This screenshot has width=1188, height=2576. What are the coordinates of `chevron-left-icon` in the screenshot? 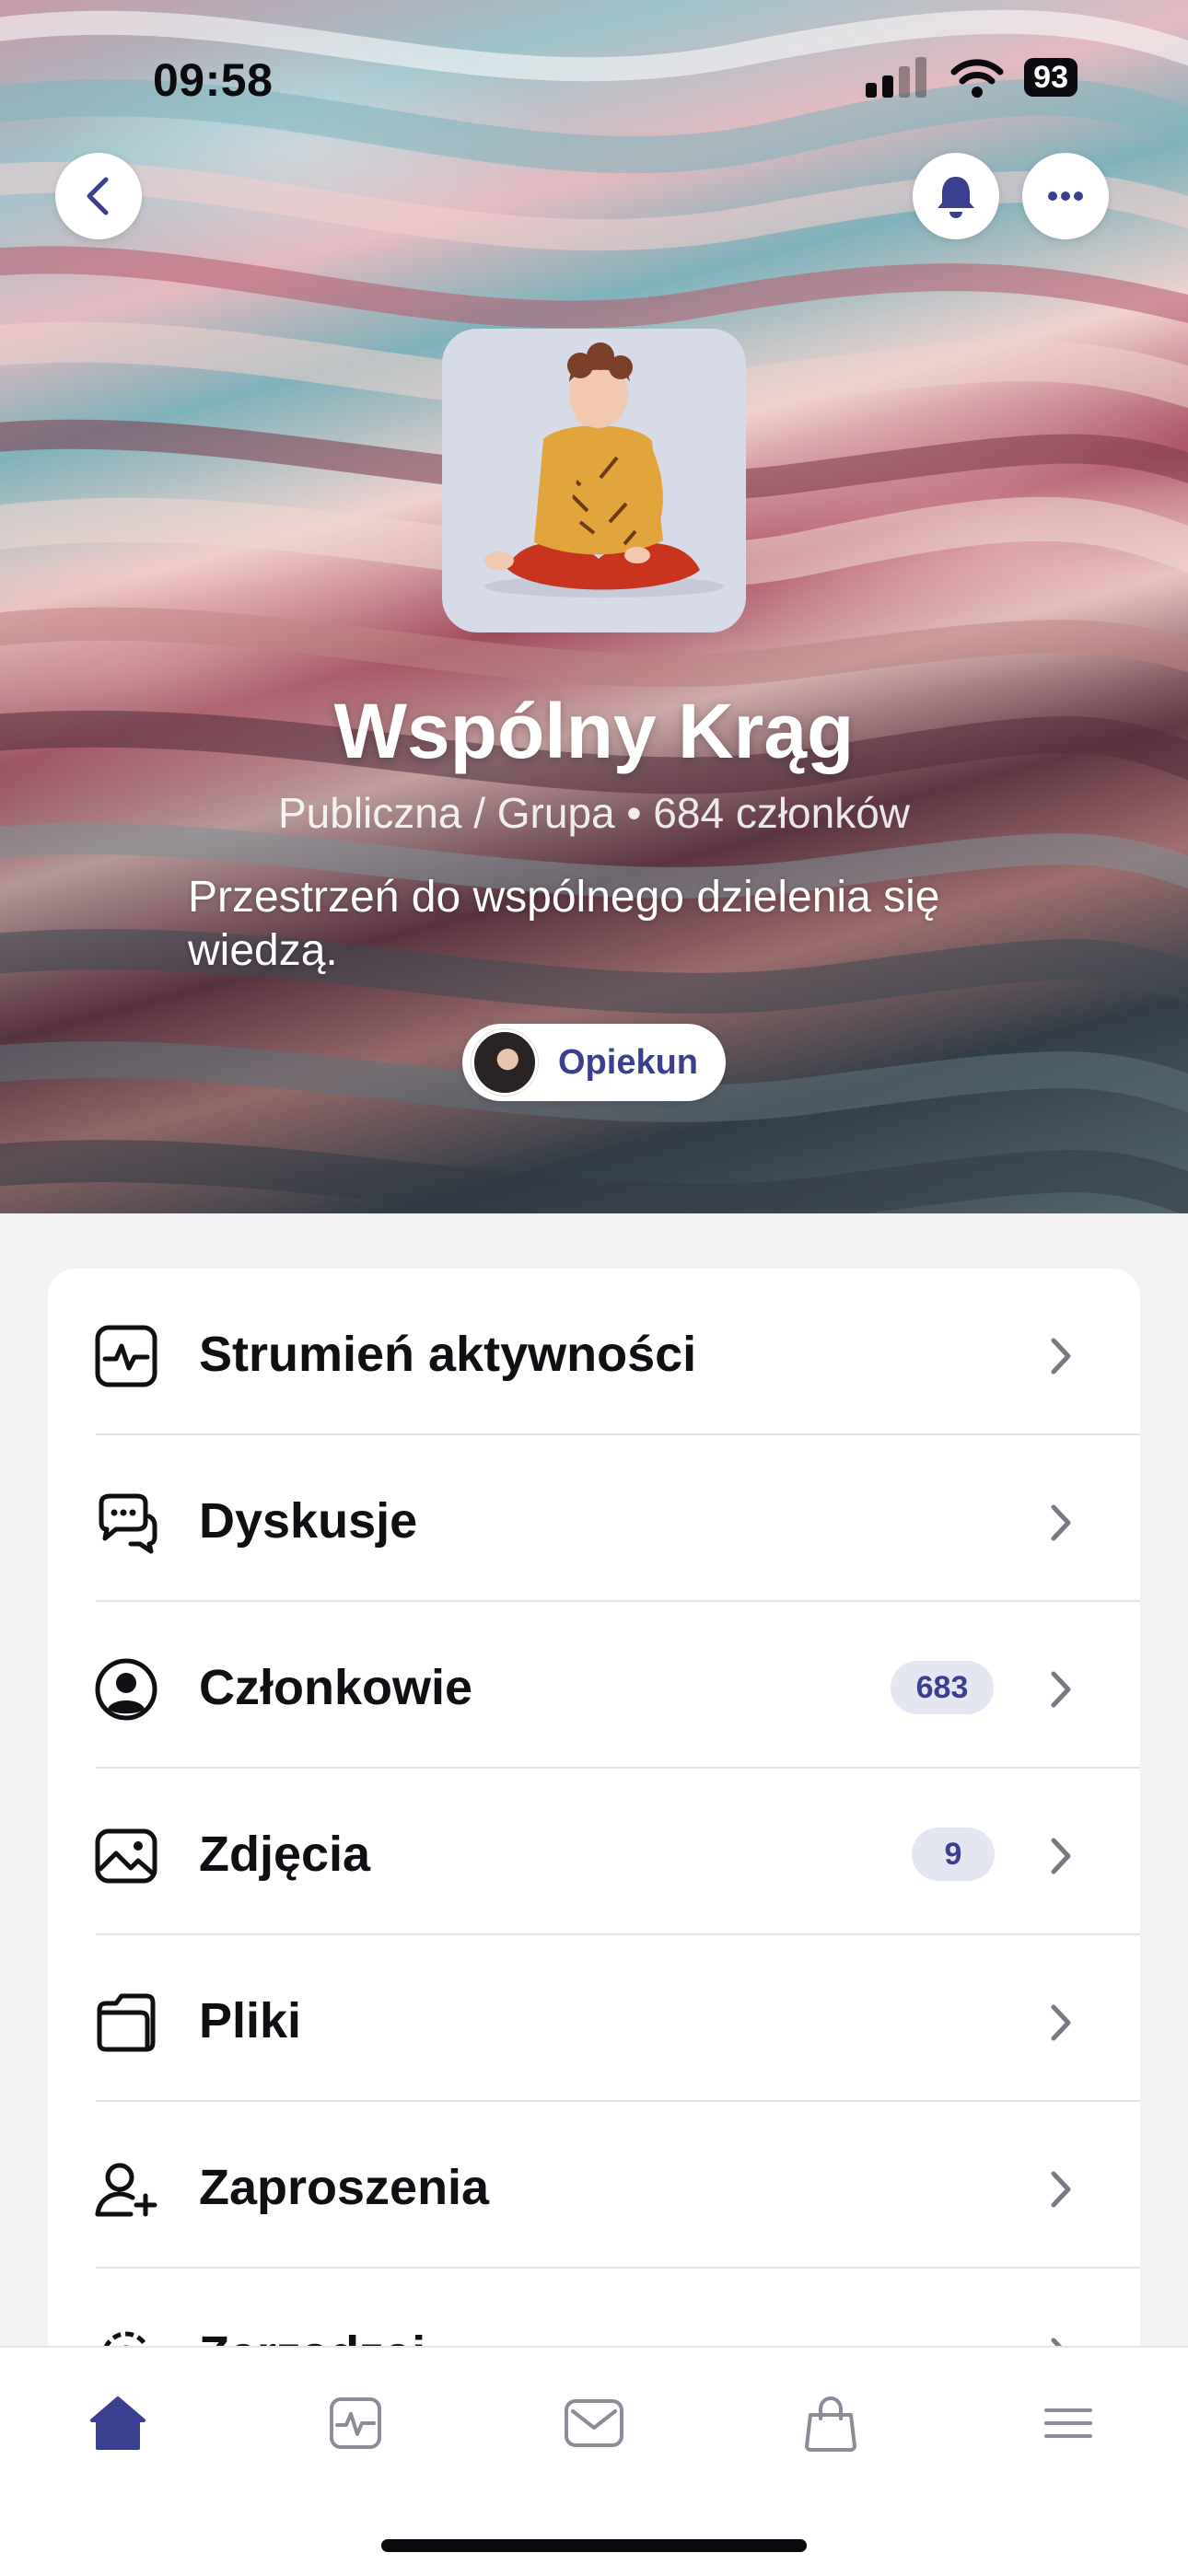 It's located at (98, 196).